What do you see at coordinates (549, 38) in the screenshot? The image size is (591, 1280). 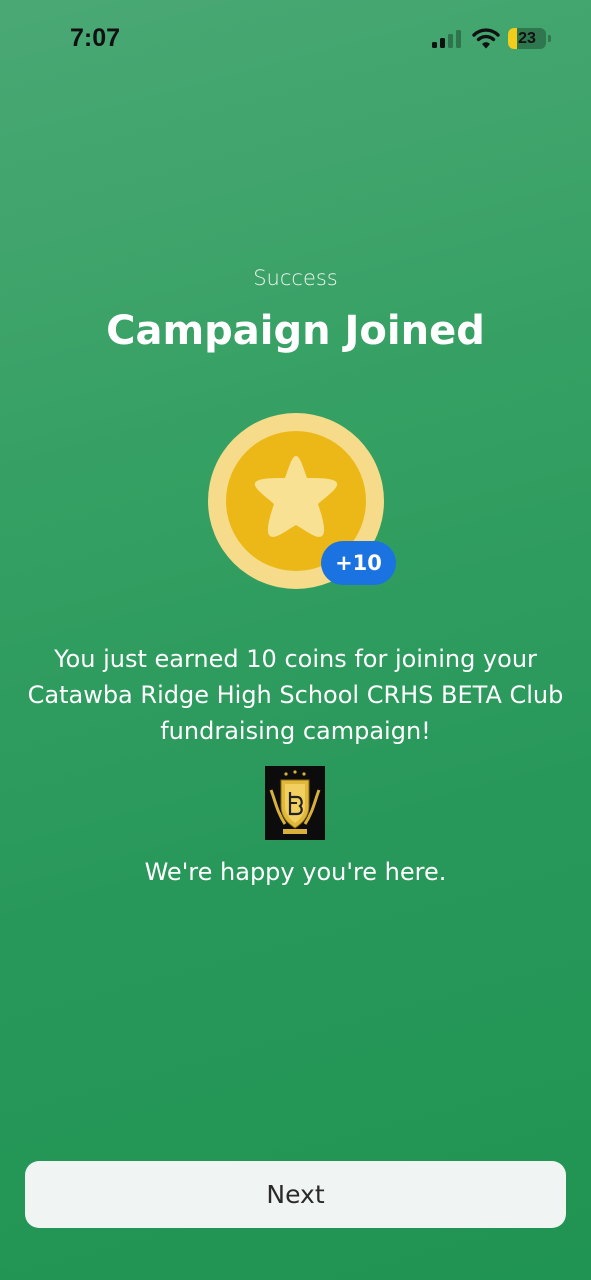 I see `battery-nub` at bounding box center [549, 38].